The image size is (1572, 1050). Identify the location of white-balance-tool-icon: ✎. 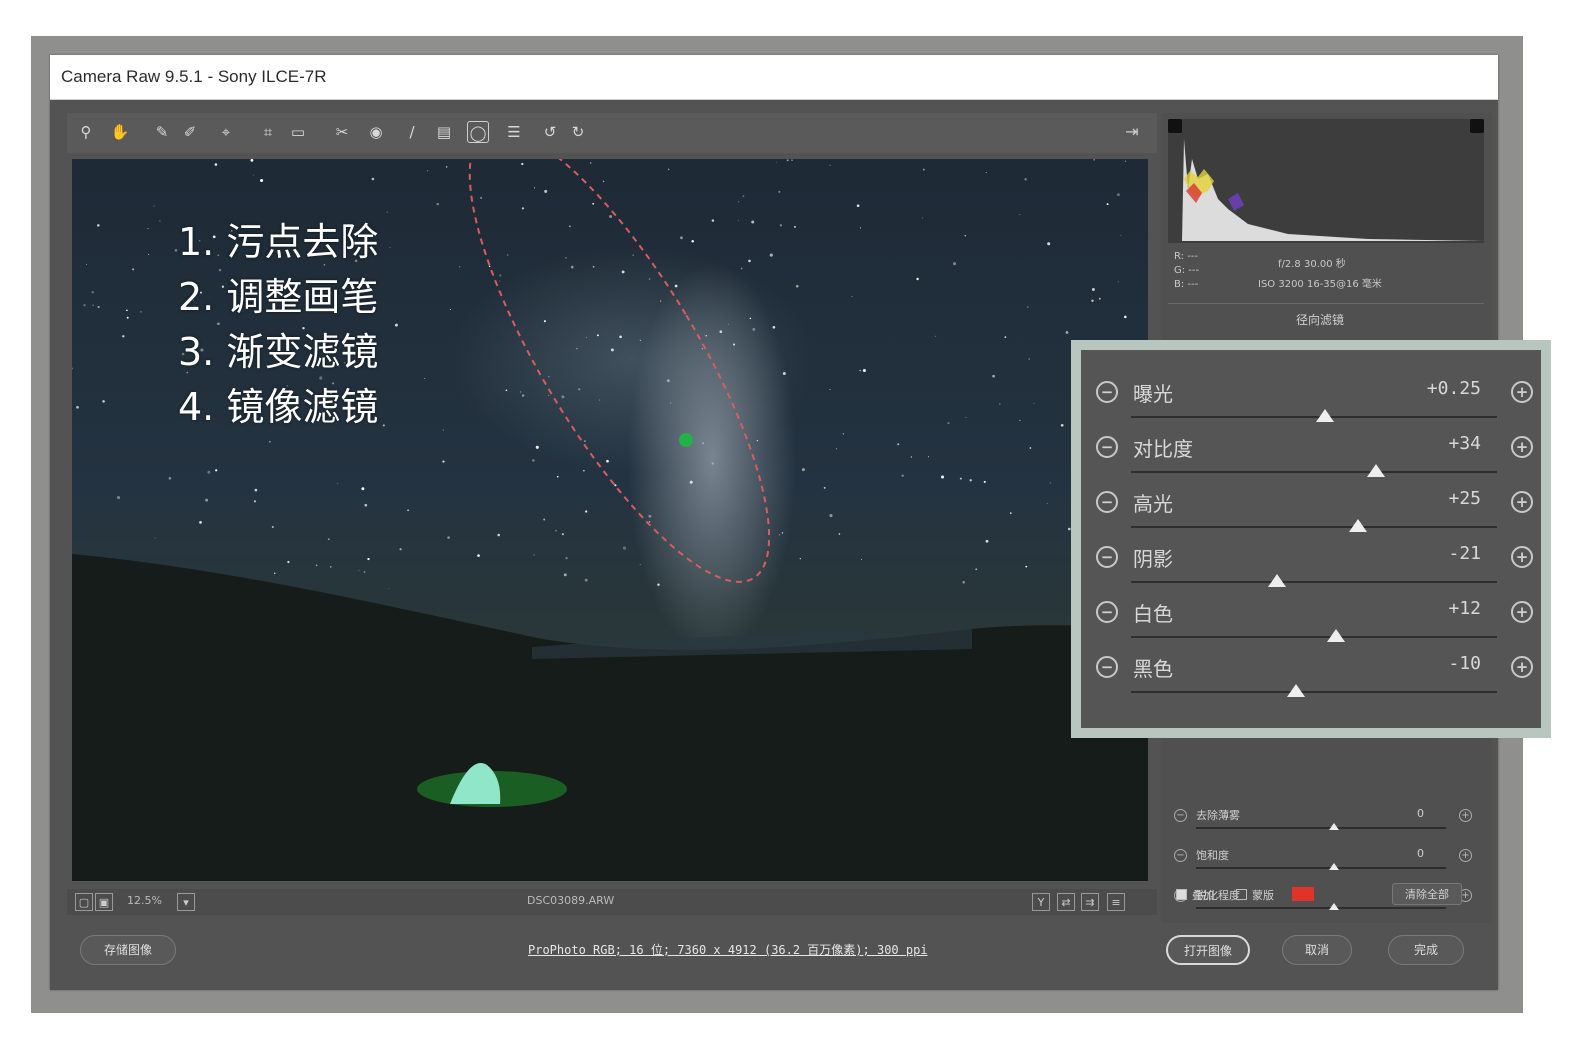
(162, 132).